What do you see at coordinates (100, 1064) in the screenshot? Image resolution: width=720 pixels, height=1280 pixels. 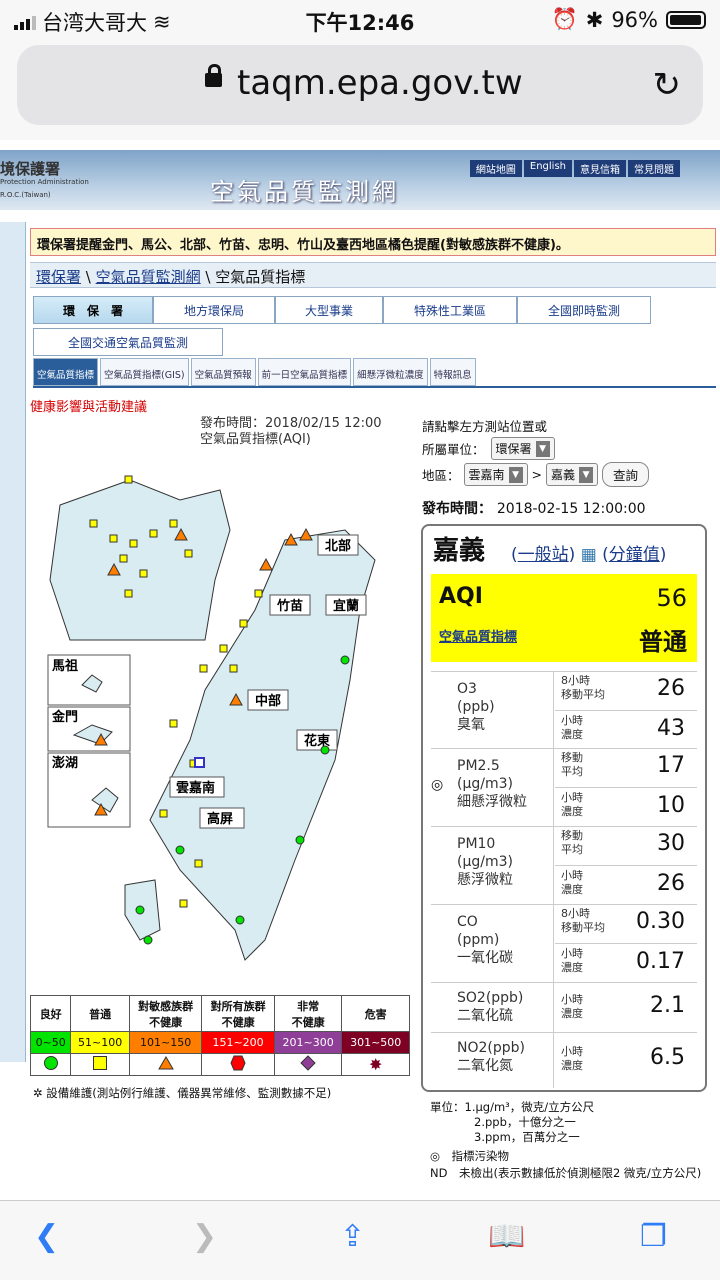 I see `square-icon` at bounding box center [100, 1064].